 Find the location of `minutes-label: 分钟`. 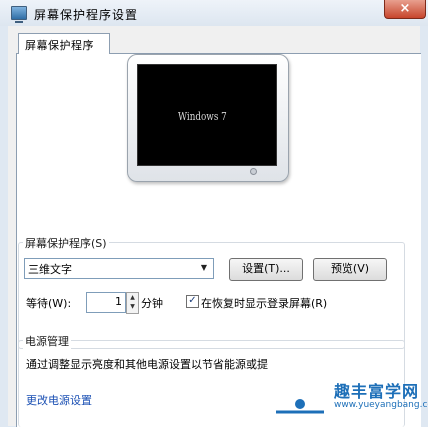

minutes-label: 分钟 is located at coordinates (152, 303).